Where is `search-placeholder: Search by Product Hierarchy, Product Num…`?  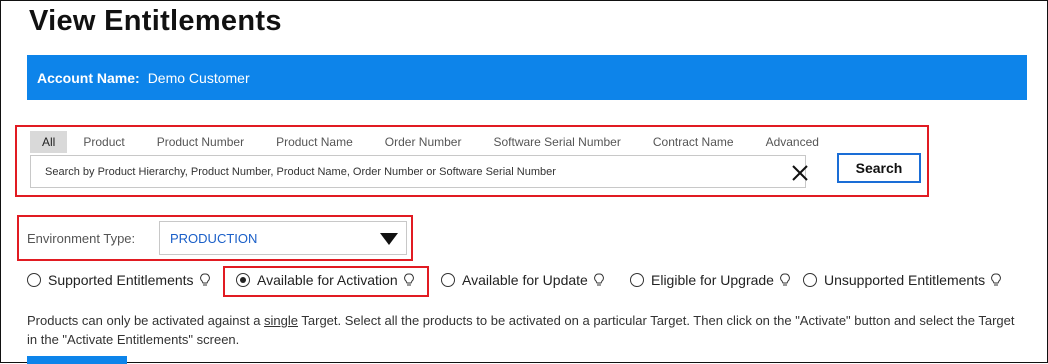
search-placeholder: Search by Product Hierarchy, Product Num… is located at coordinates (300, 172).